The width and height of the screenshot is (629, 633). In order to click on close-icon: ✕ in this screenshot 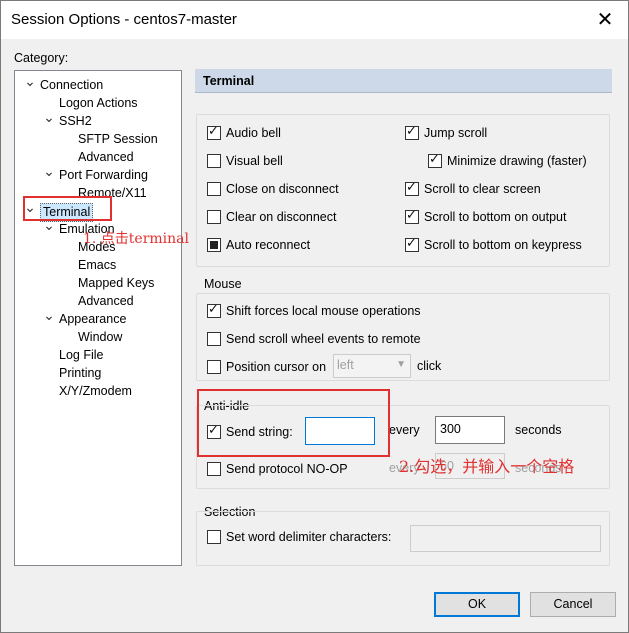, I will do `click(605, 20)`.